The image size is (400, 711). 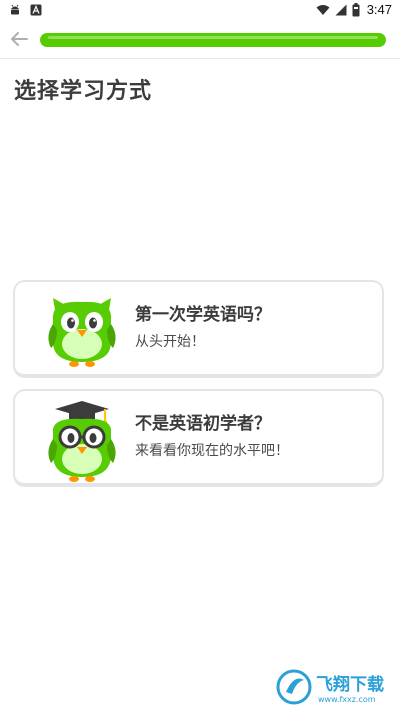 I want to click on battery-icon, so click(x=356, y=9).